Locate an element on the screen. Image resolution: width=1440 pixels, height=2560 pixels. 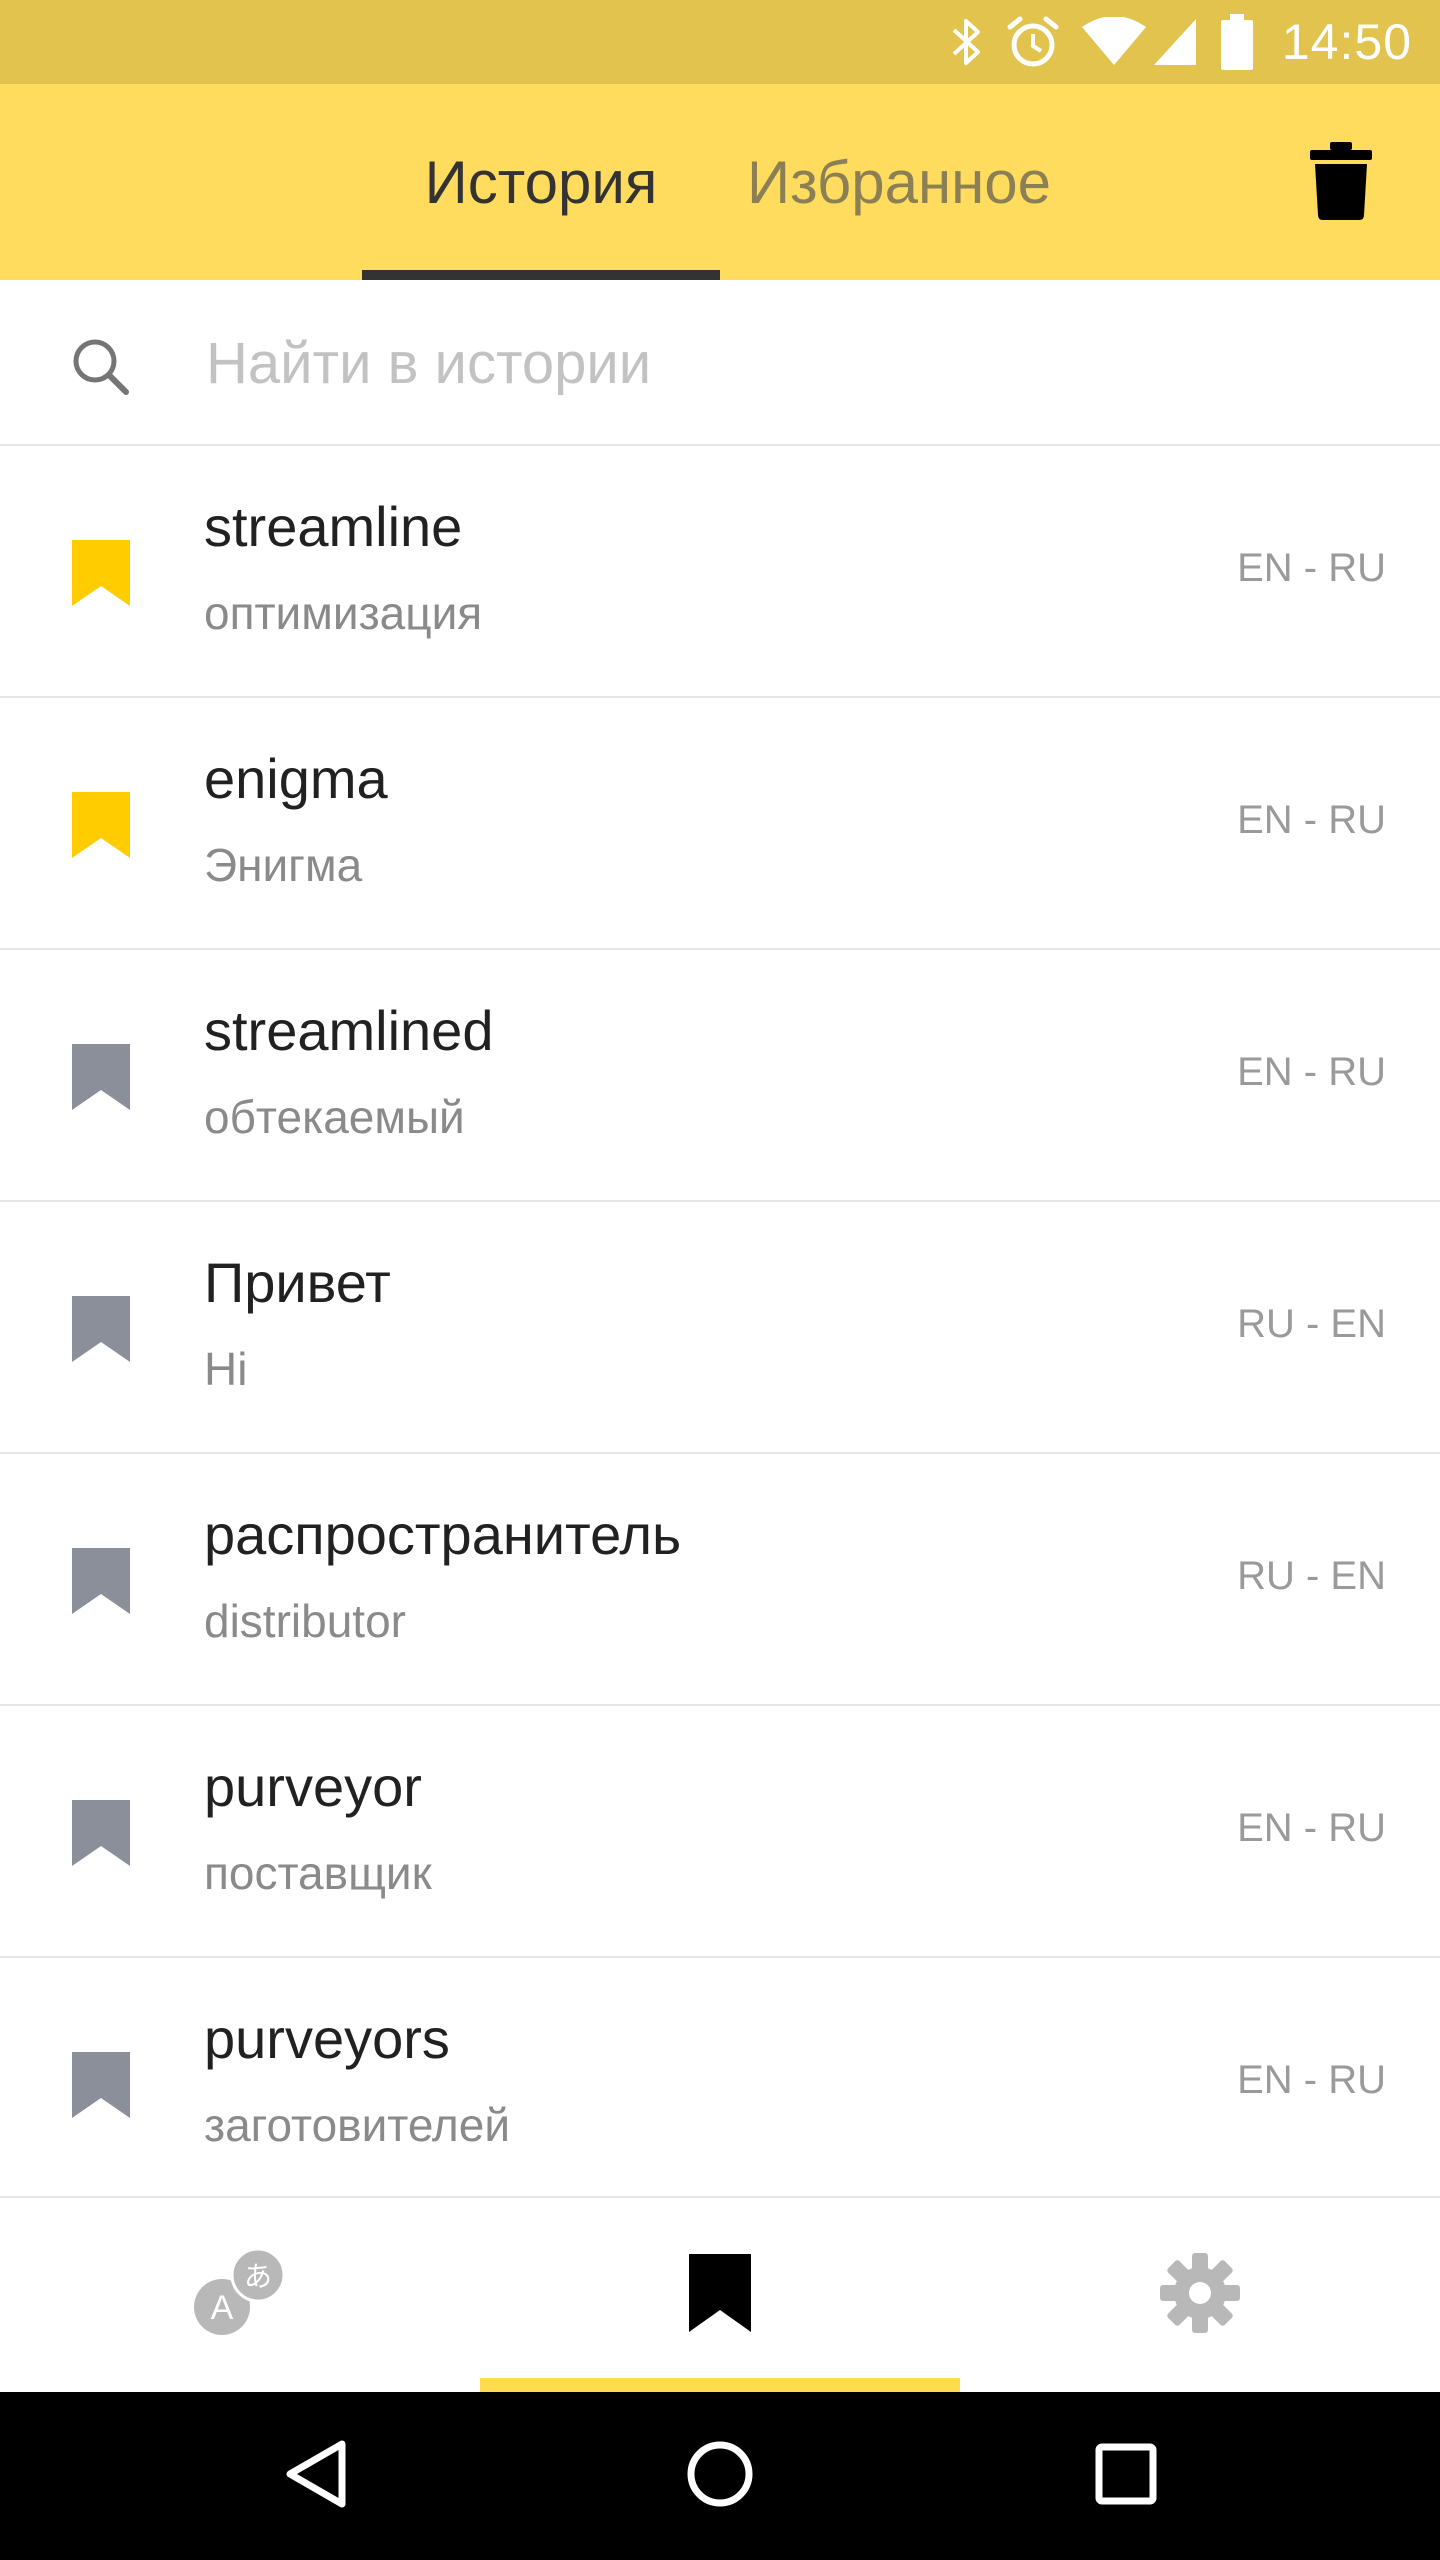
wifi-icon is located at coordinates (1113, 42).